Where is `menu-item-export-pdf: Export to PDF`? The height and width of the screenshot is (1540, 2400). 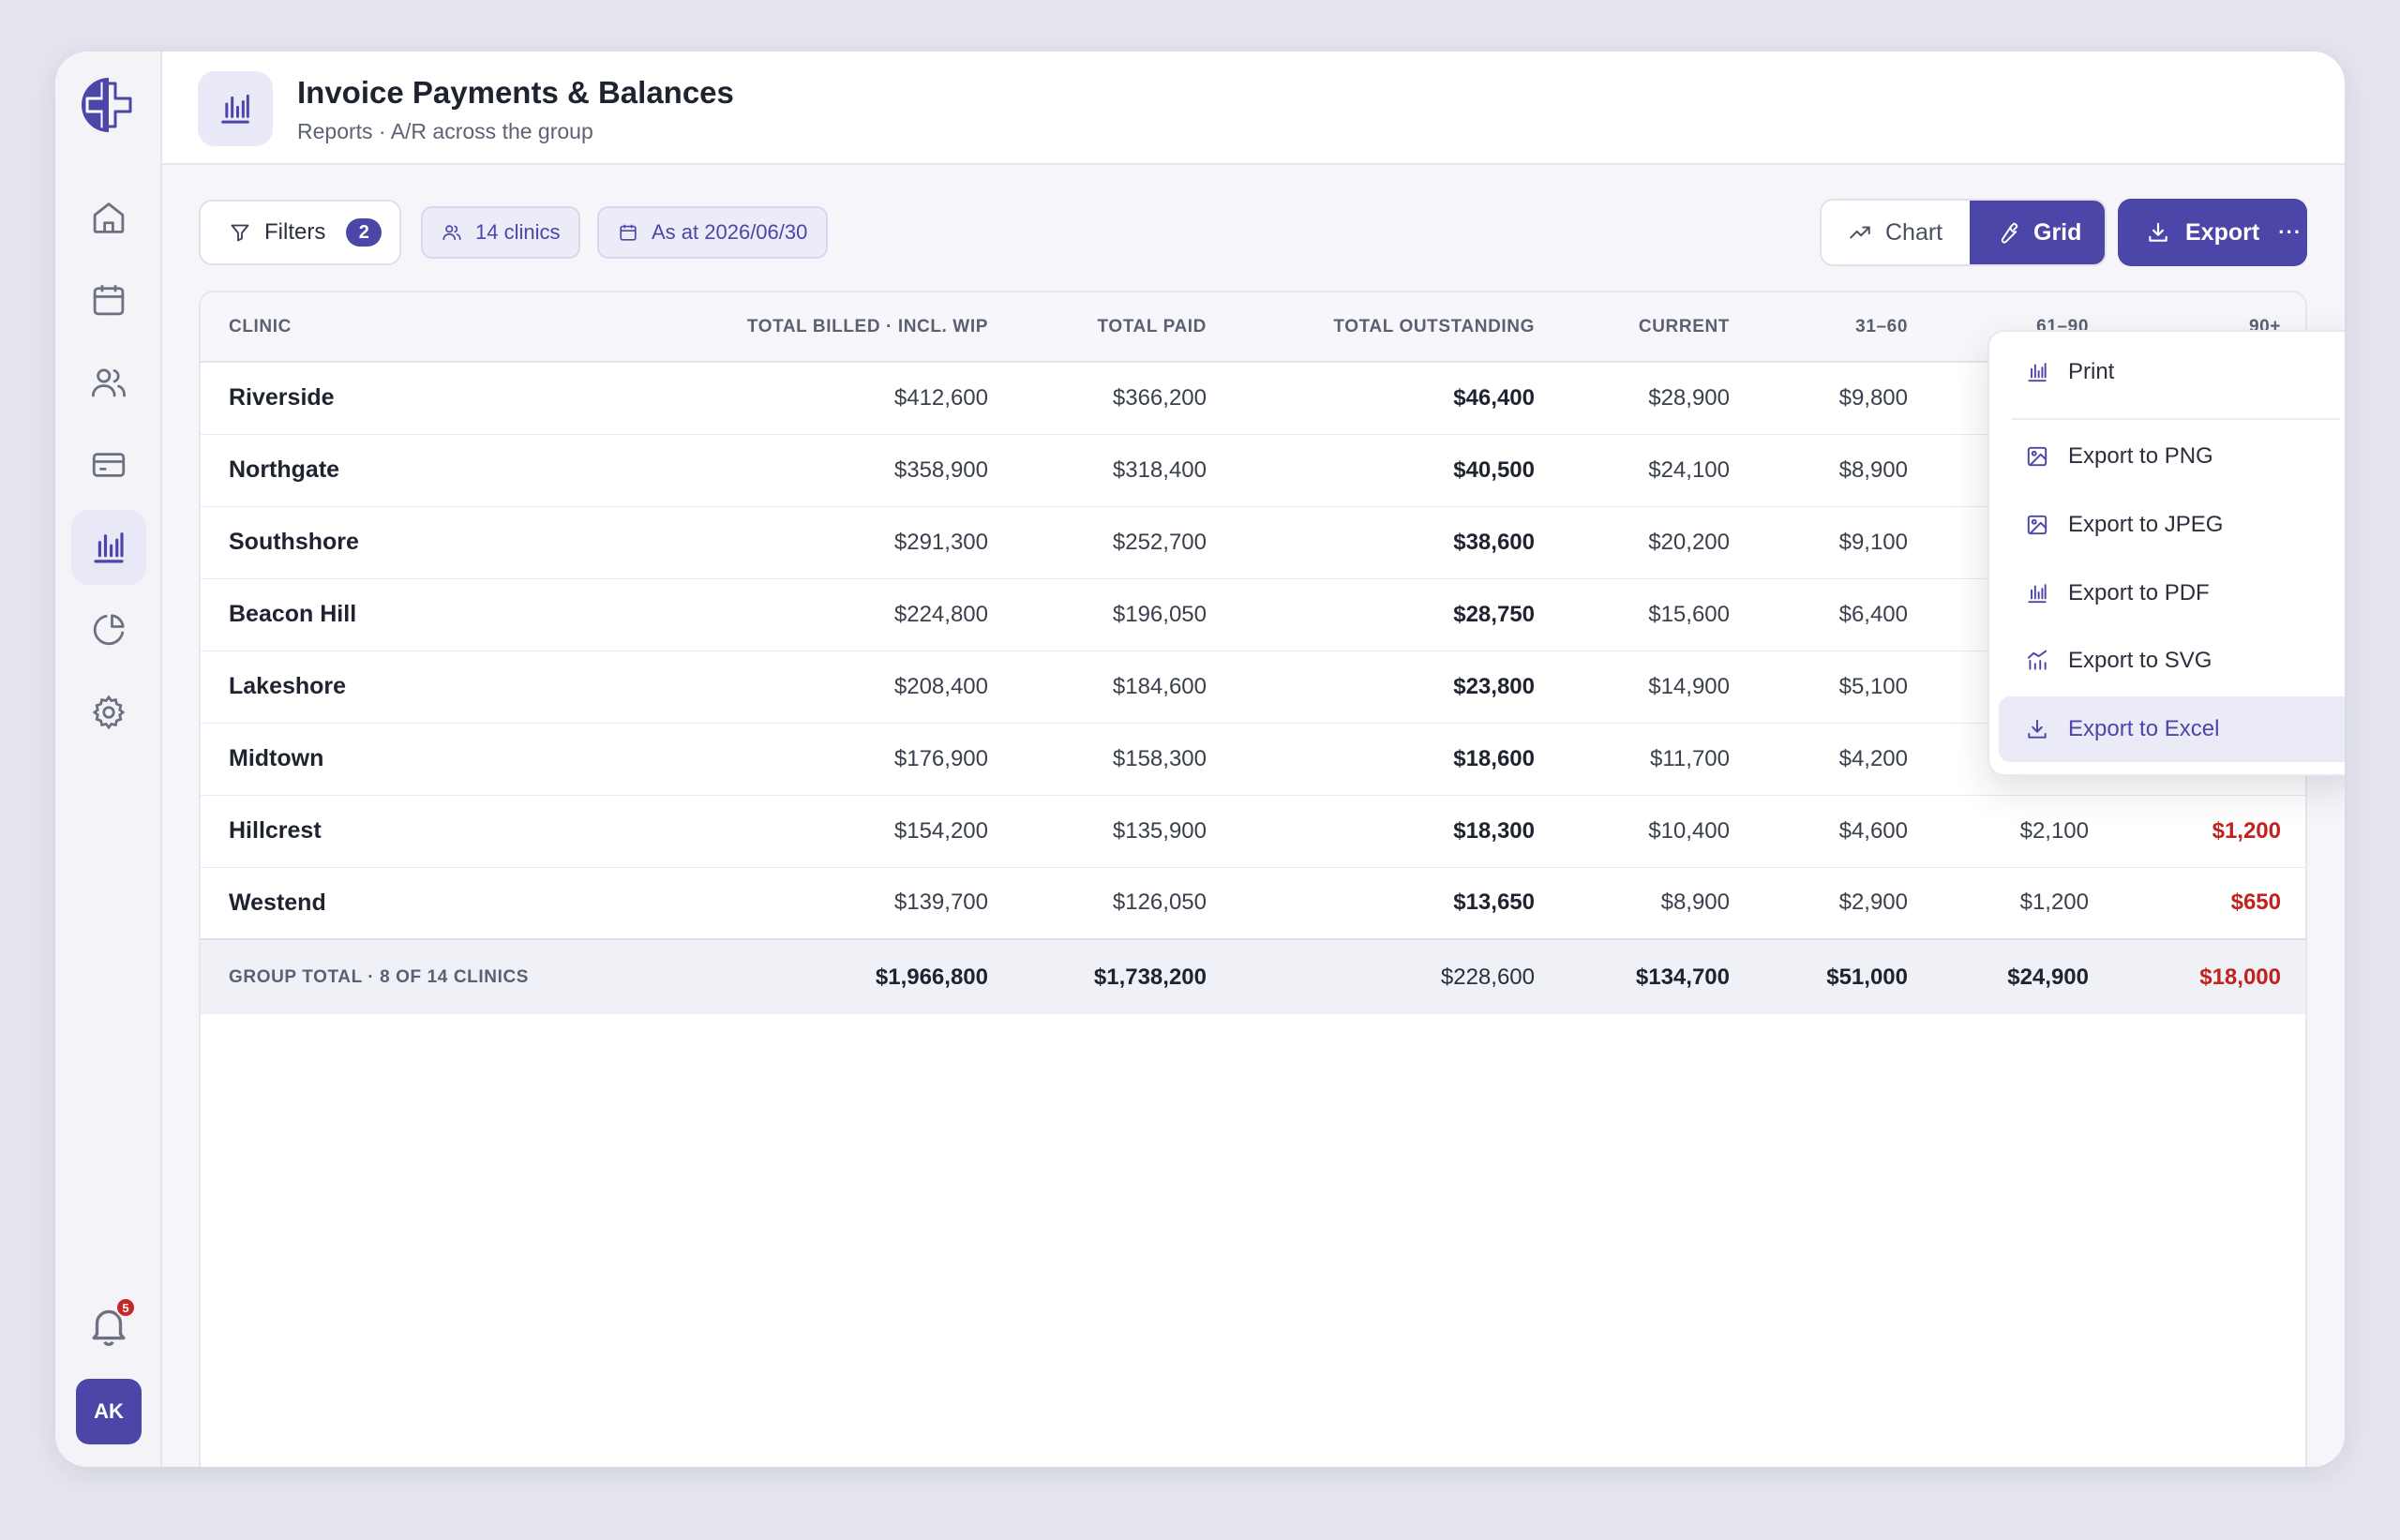
menu-item-export-pdf: Export to PDF is located at coordinates (2172, 593).